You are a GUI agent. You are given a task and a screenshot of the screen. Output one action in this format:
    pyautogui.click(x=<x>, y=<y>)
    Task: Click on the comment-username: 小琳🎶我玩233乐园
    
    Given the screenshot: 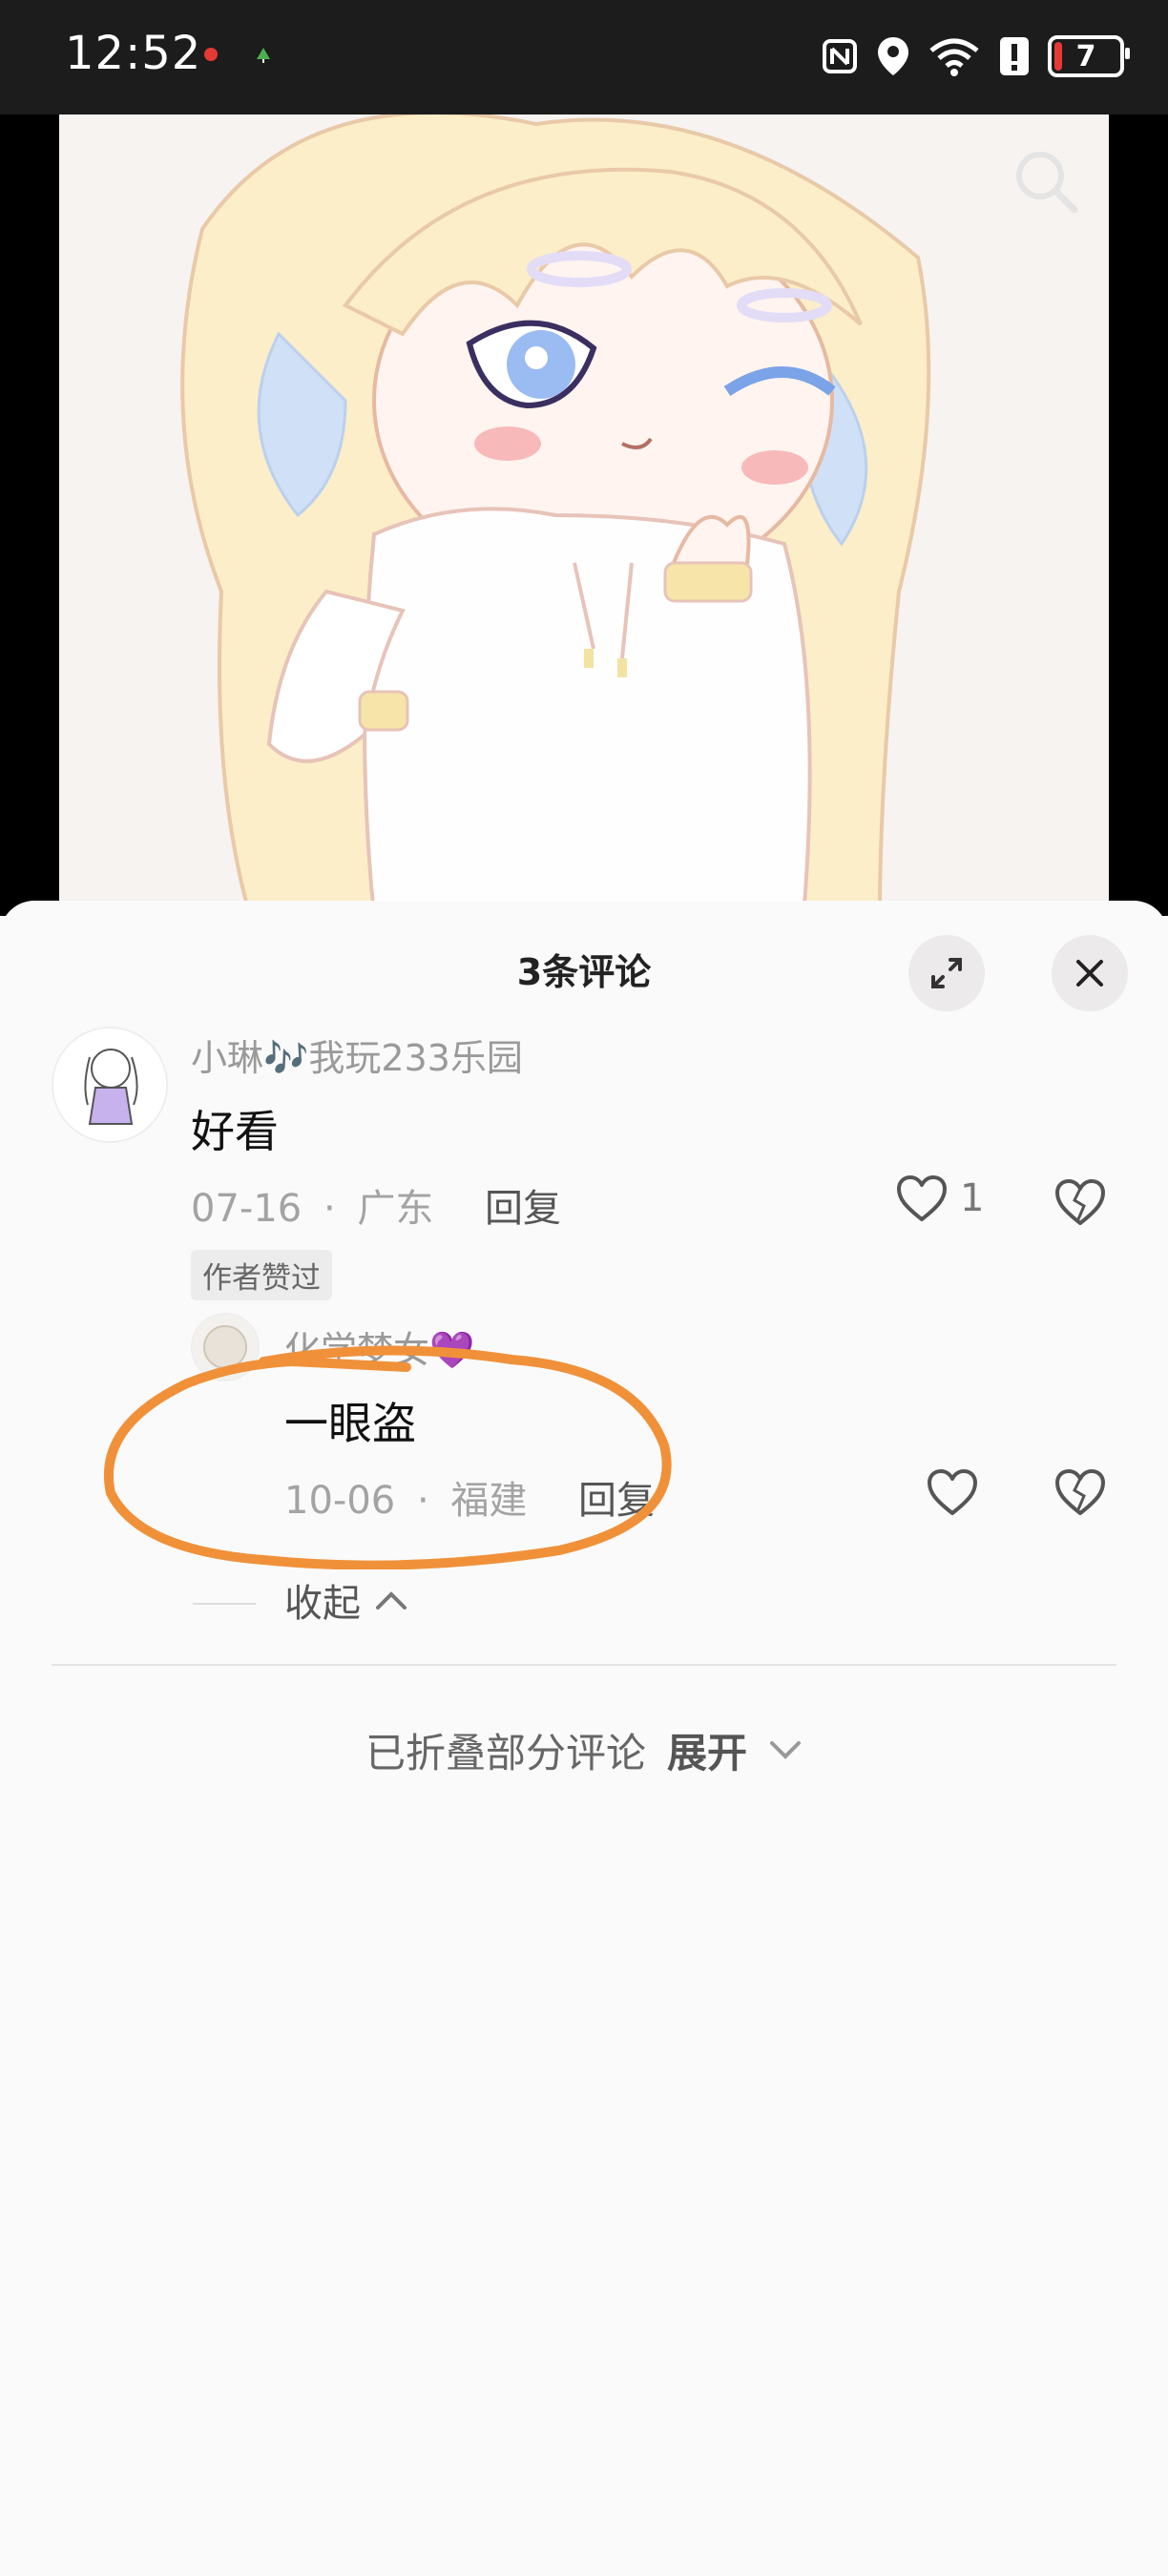 What is the action you would take?
    pyautogui.click(x=357, y=1054)
    